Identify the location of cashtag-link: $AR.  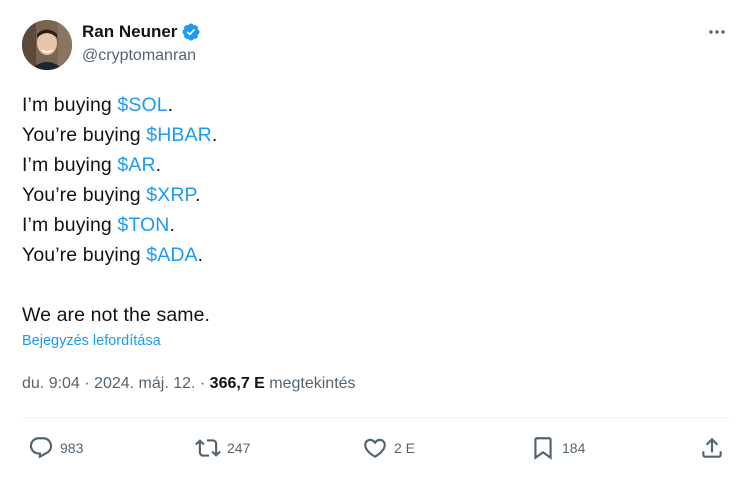
(136, 165).